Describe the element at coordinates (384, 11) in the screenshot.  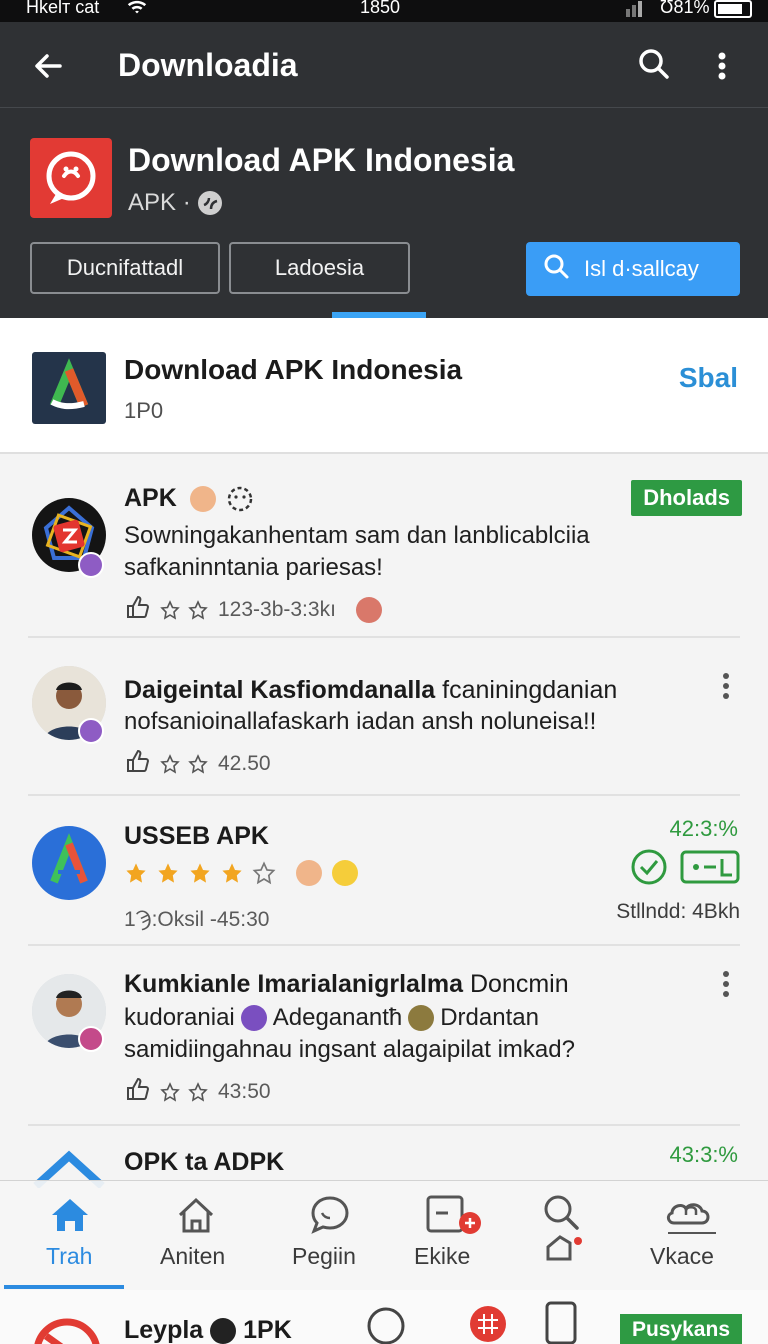
I see `status-bar: Hkelт cat 1850 Ʊ81%` at that location.